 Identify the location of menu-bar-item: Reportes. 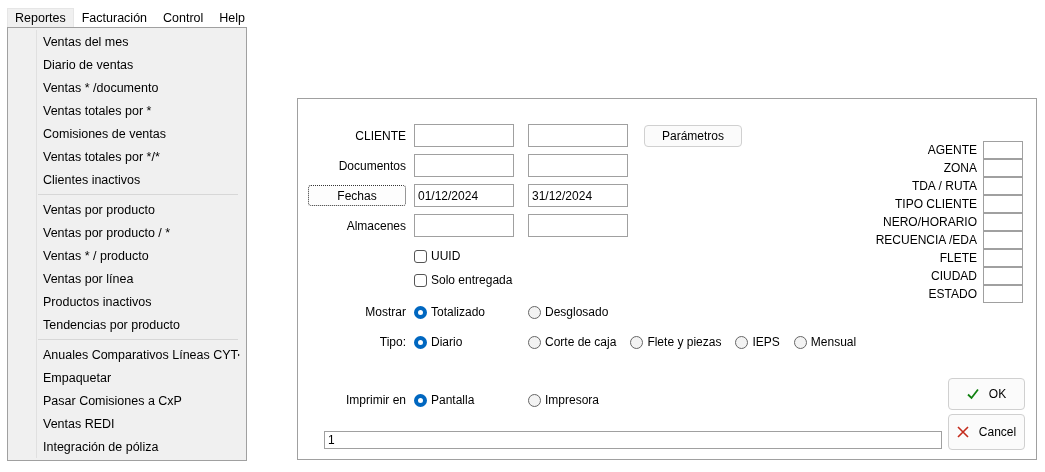
(40, 18).